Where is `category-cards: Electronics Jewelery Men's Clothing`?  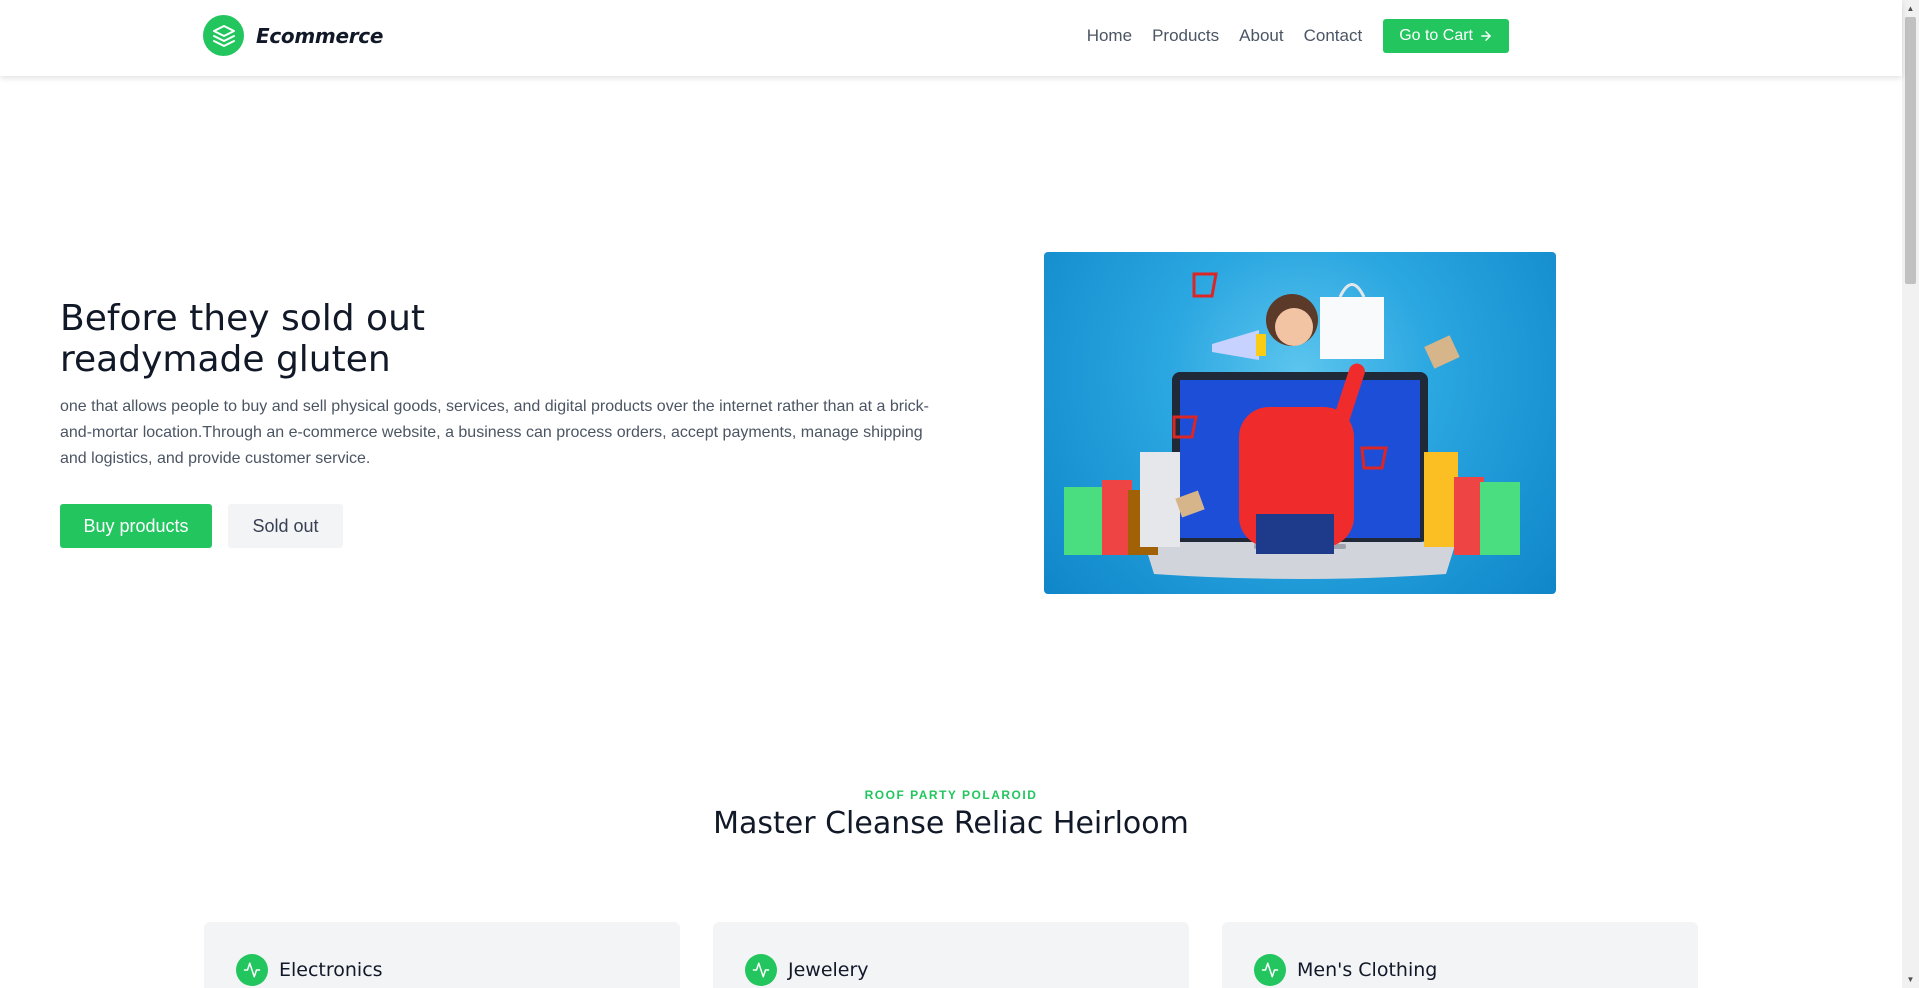 category-cards: Electronics Jewelery Men's Clothing is located at coordinates (951, 955).